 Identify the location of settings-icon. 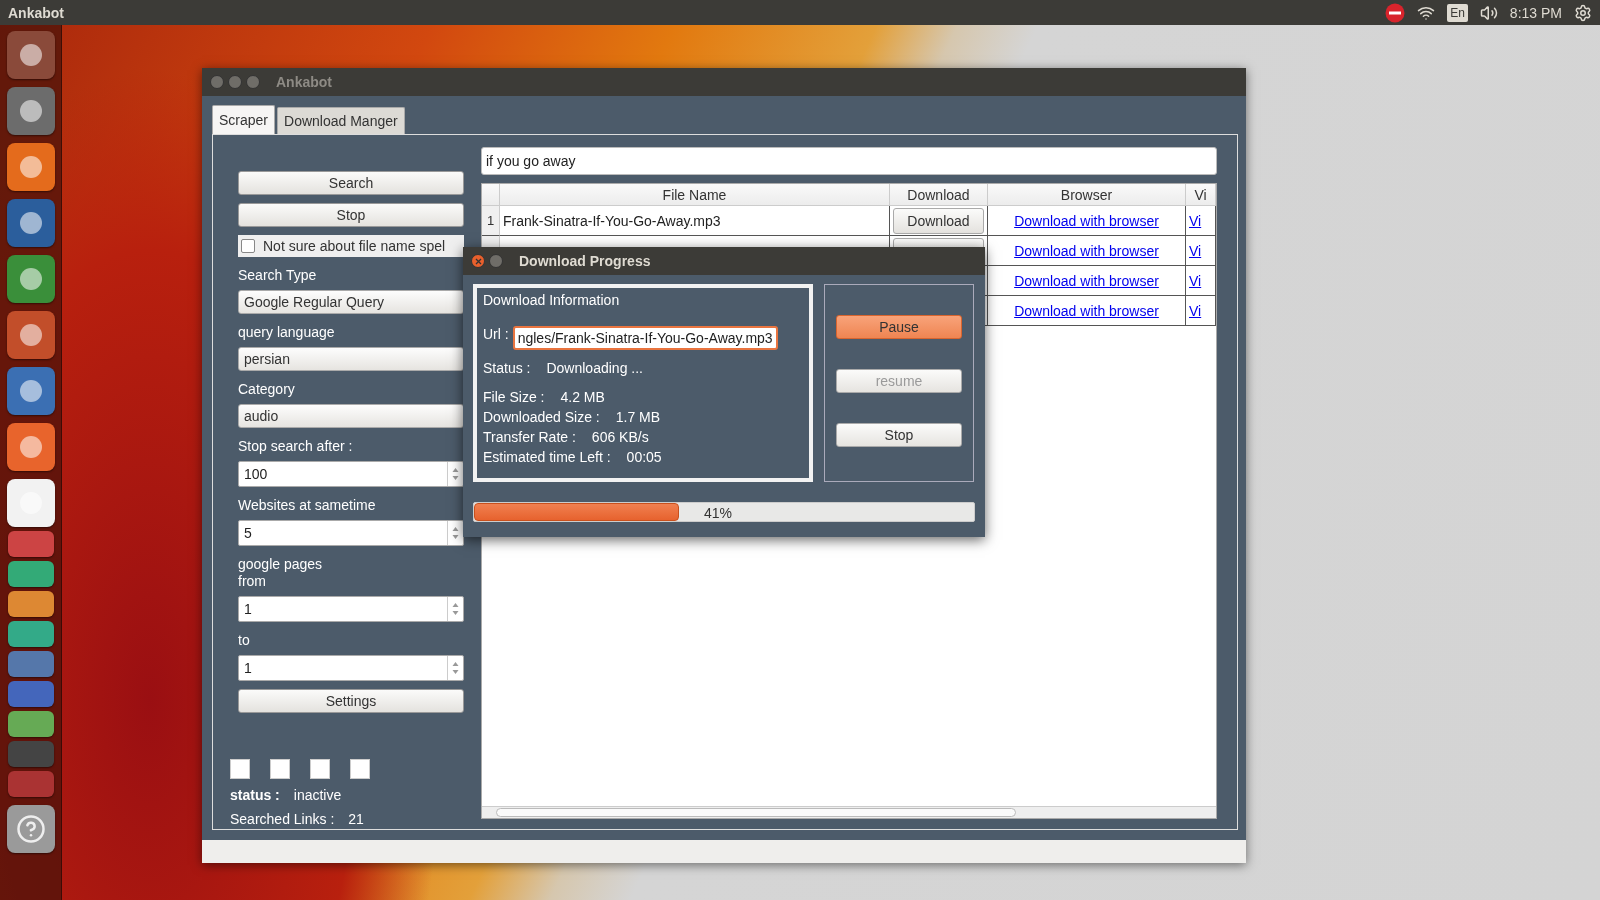
(1583, 12).